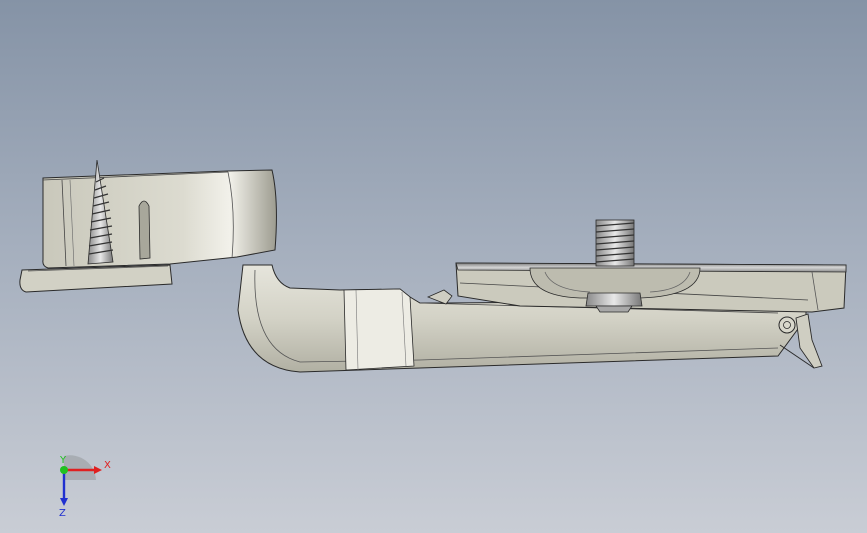 The width and height of the screenshot is (867, 533). Describe the element at coordinates (615, 243) in the screenshot. I see `adjustment-screw` at that location.